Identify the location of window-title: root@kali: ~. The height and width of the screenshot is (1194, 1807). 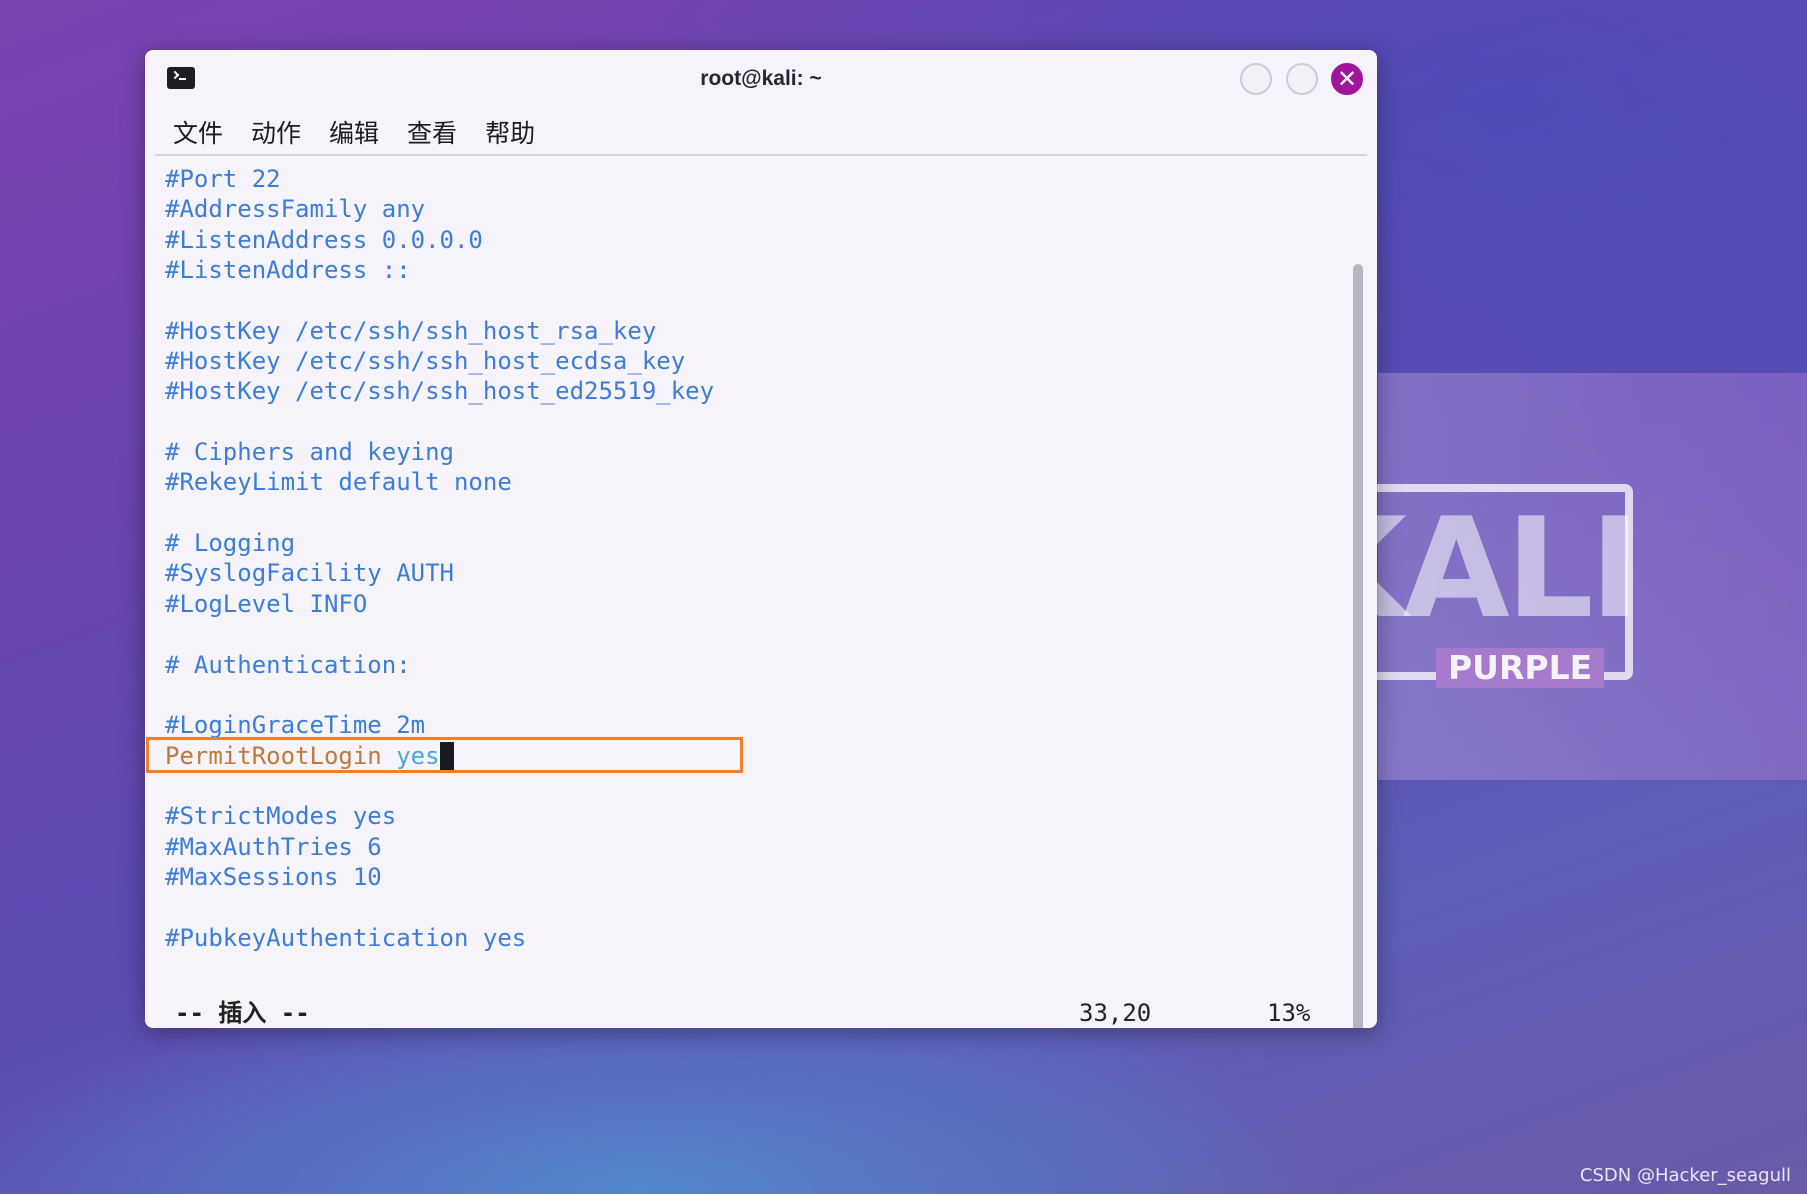
(761, 78).